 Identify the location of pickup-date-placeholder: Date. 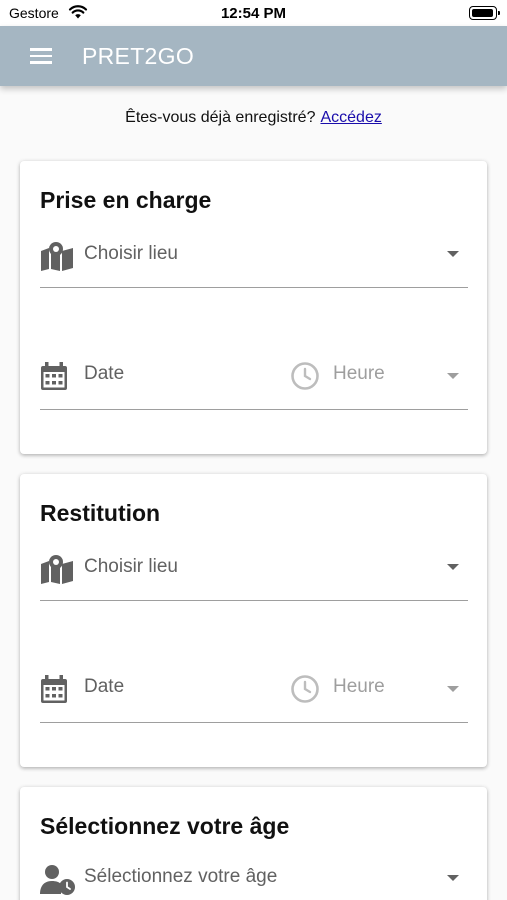
(104, 373).